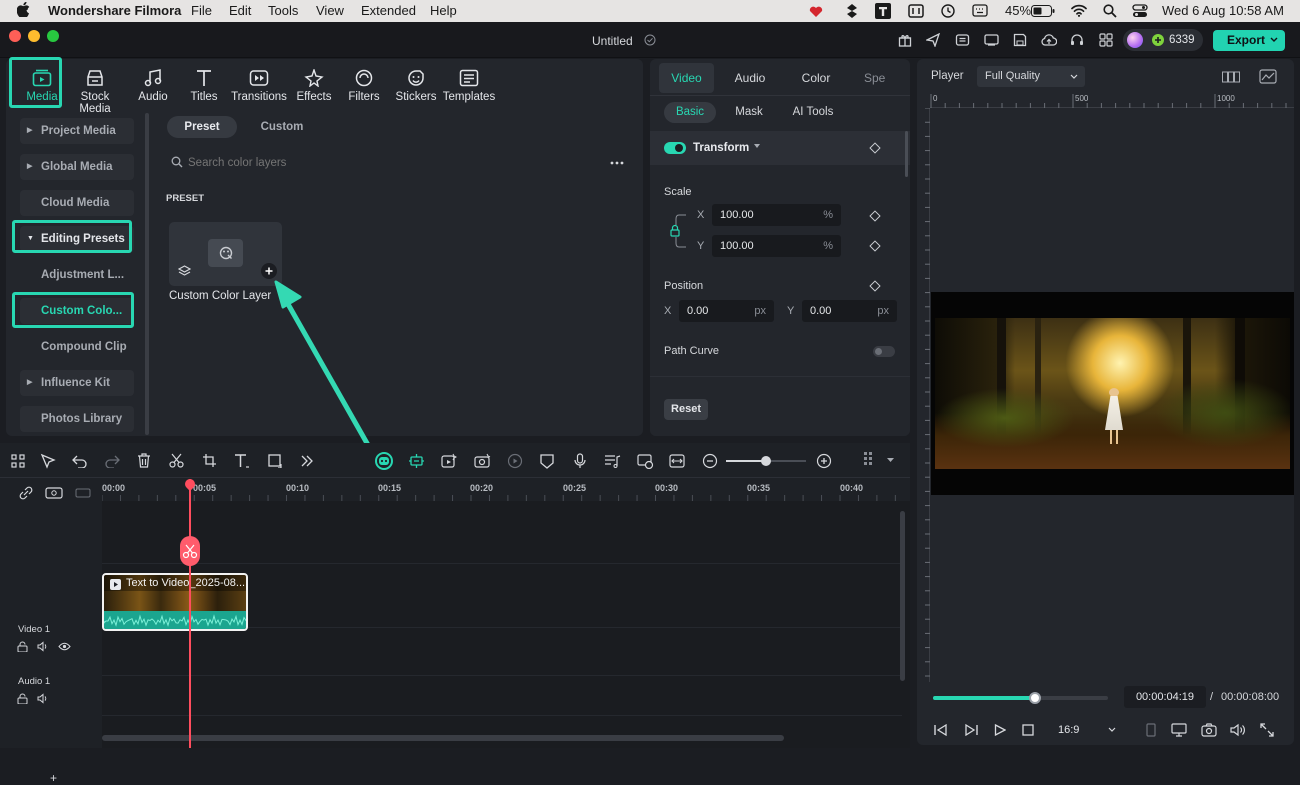 This screenshot has width=1300, height=785. I want to click on ai-clip-icon, so click(449, 461).